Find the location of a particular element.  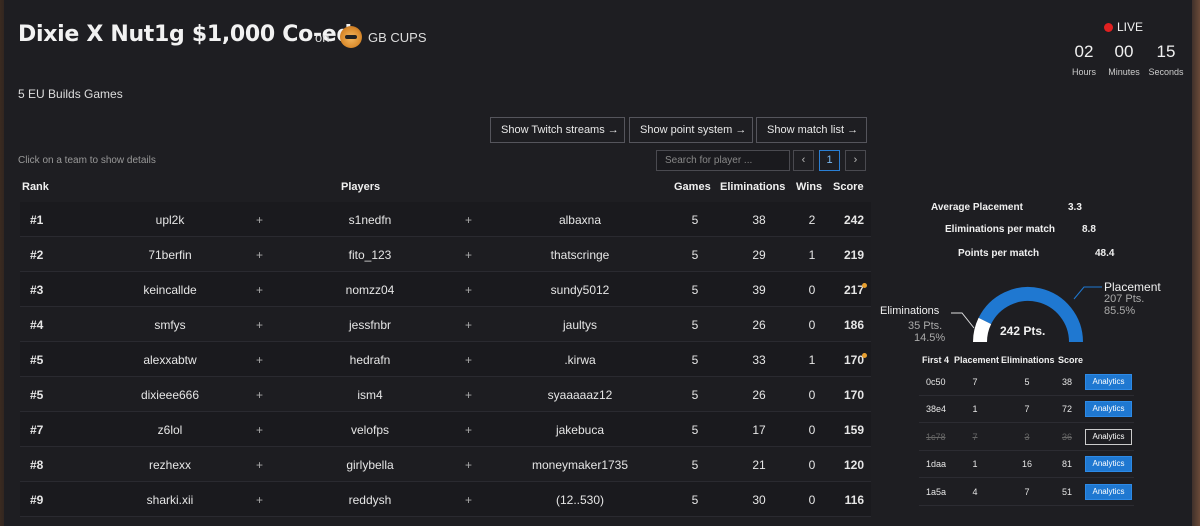

score-cell: 186 is located at coordinates (853, 325).